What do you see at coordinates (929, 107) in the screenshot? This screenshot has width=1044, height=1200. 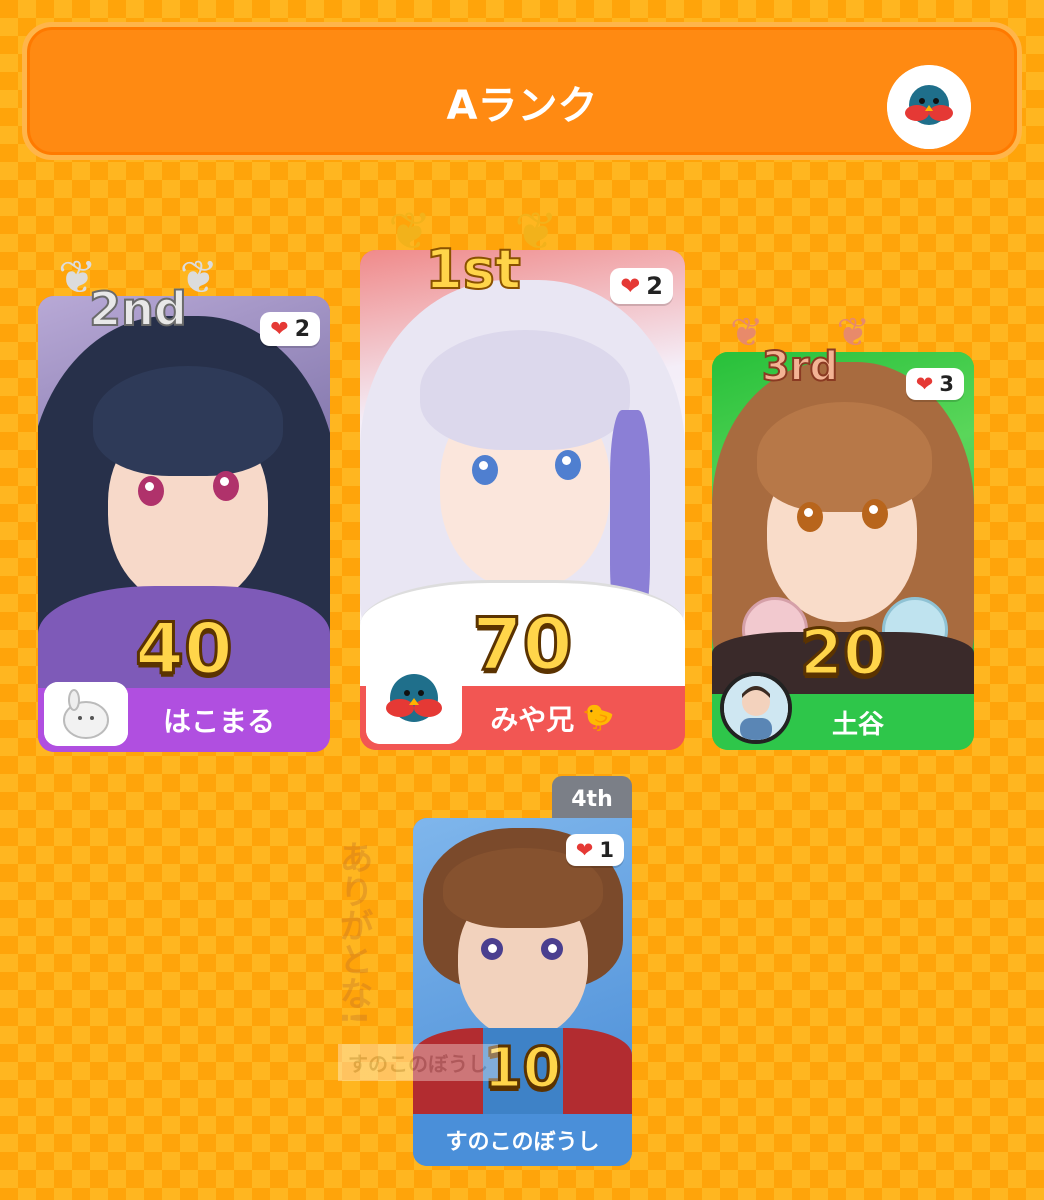 I see `bird-avatar-icon` at bounding box center [929, 107].